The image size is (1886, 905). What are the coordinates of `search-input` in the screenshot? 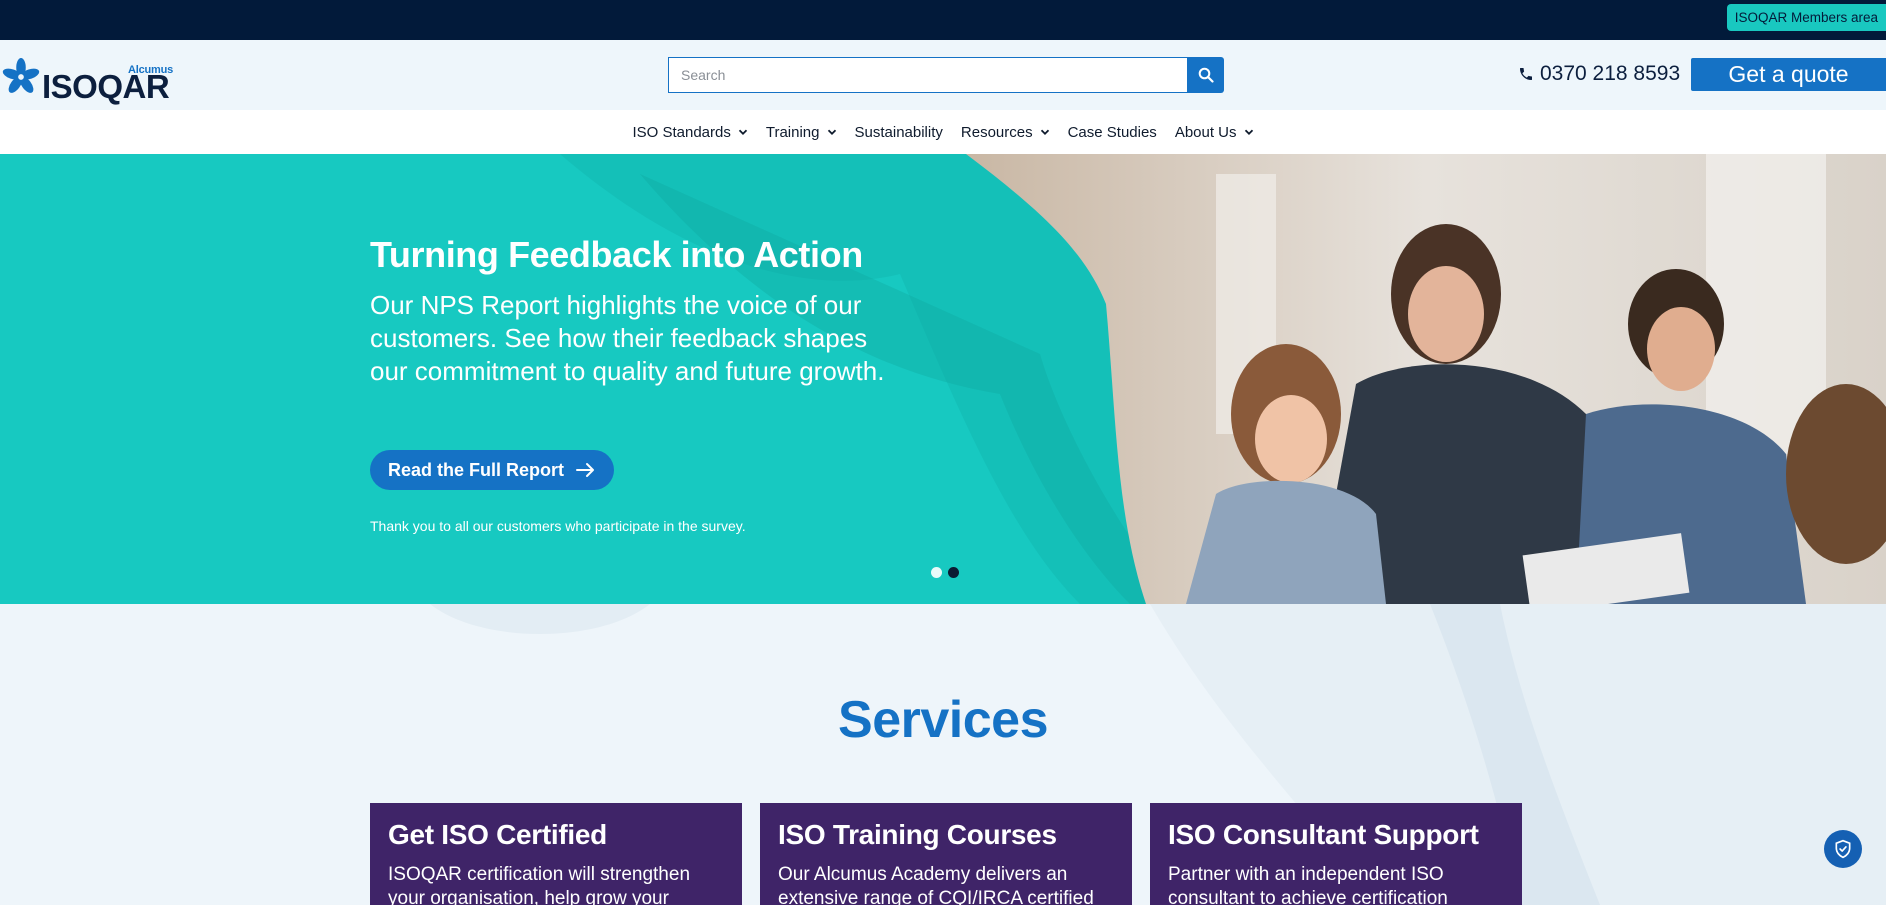 It's located at (927, 75).